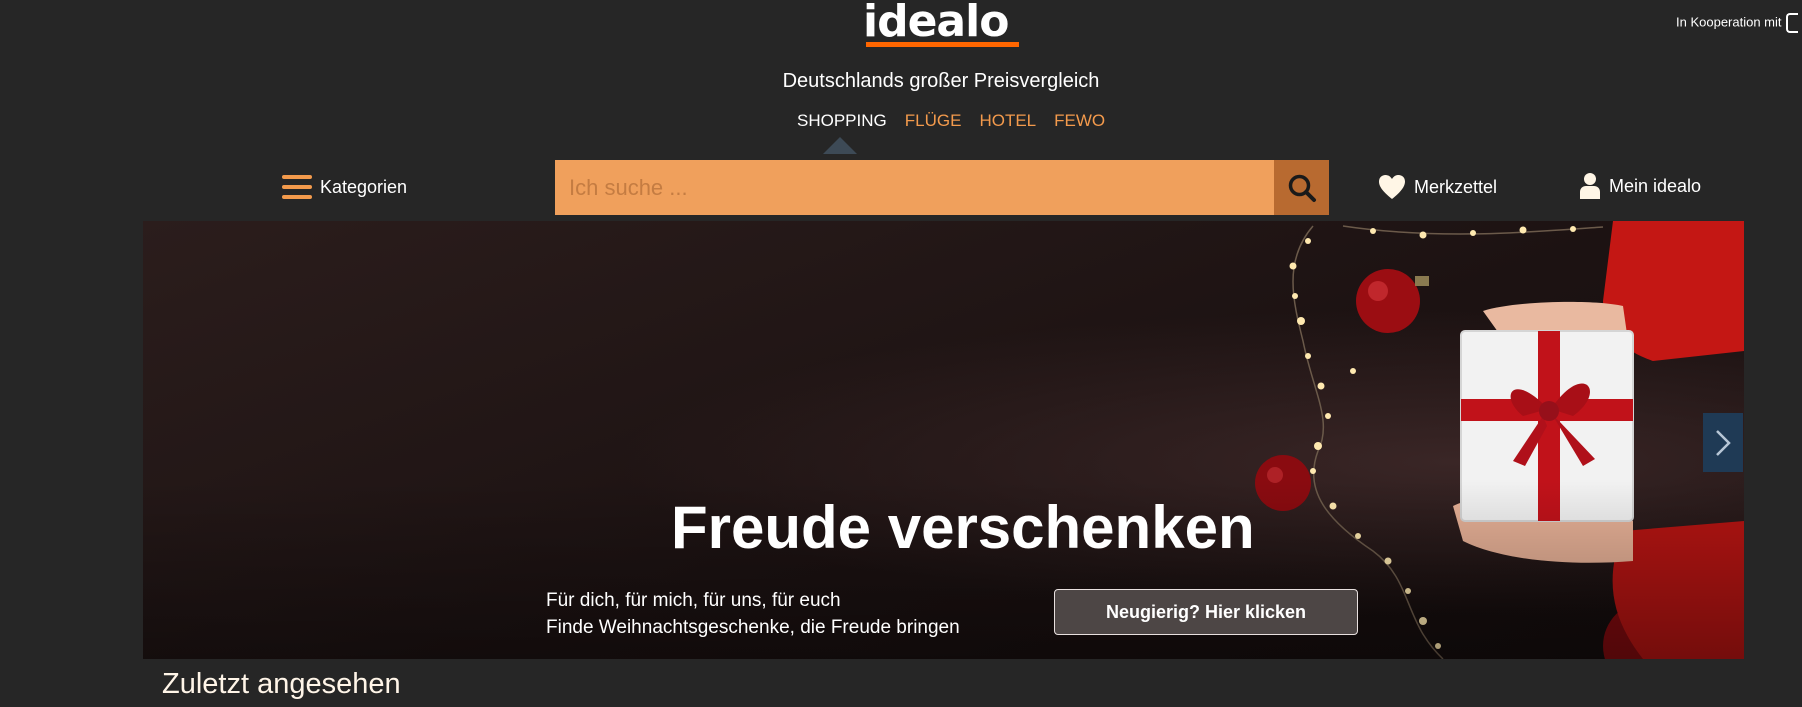 This screenshot has height=707, width=1802. I want to click on vertical-nav: SHOPPING FLÜGE HOTEL FEWO, so click(951, 121).